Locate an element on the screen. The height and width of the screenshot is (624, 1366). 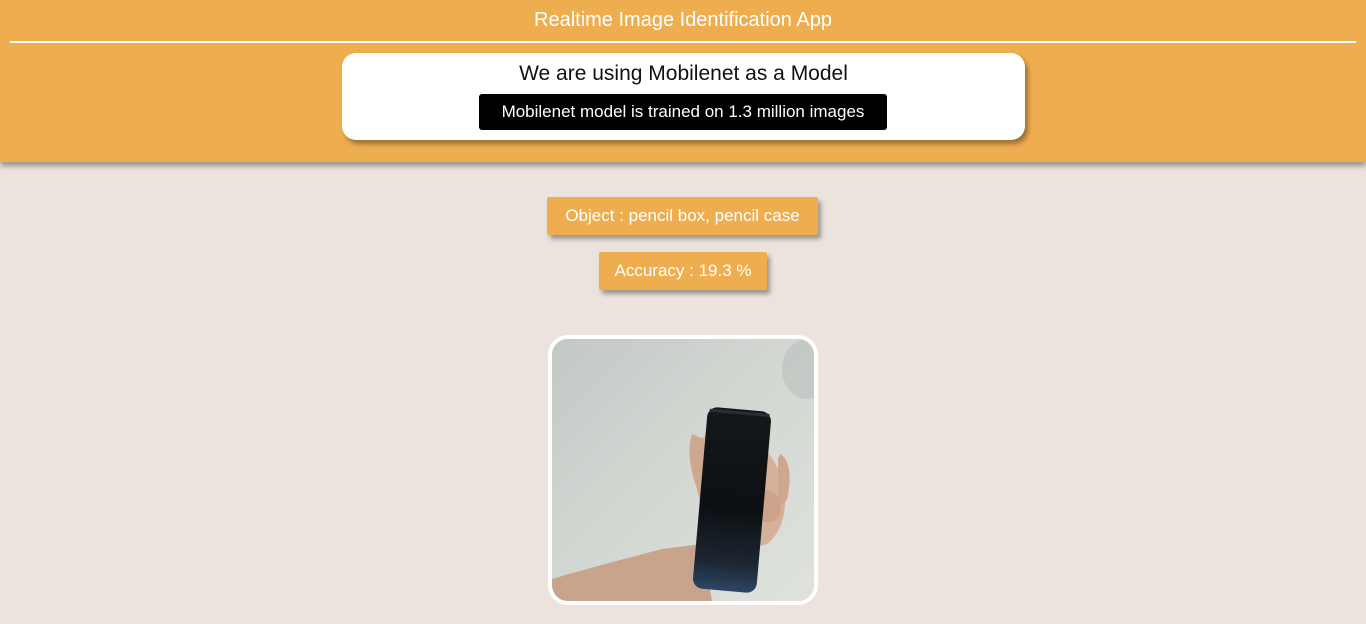
webcam-preview is located at coordinates (683, 470).